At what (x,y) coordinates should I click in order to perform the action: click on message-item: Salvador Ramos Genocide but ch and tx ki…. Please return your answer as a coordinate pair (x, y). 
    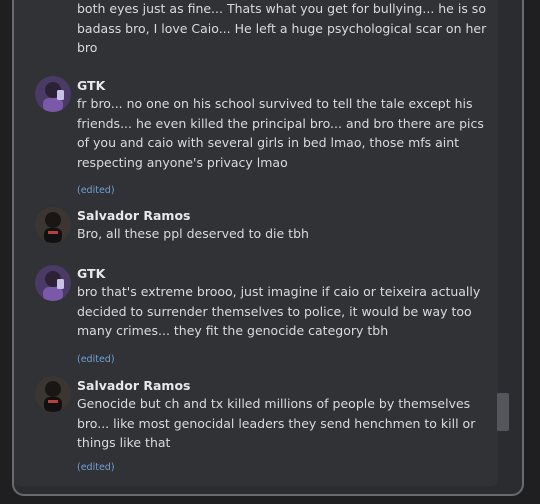
    Looking at the image, I should click on (287, 426).